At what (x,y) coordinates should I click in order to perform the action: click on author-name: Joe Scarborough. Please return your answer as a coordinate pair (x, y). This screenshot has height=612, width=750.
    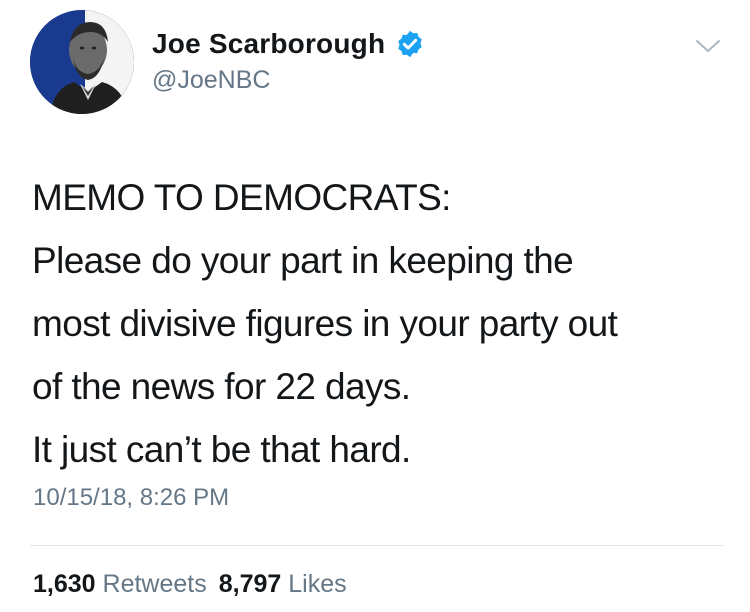
    Looking at the image, I should click on (268, 44).